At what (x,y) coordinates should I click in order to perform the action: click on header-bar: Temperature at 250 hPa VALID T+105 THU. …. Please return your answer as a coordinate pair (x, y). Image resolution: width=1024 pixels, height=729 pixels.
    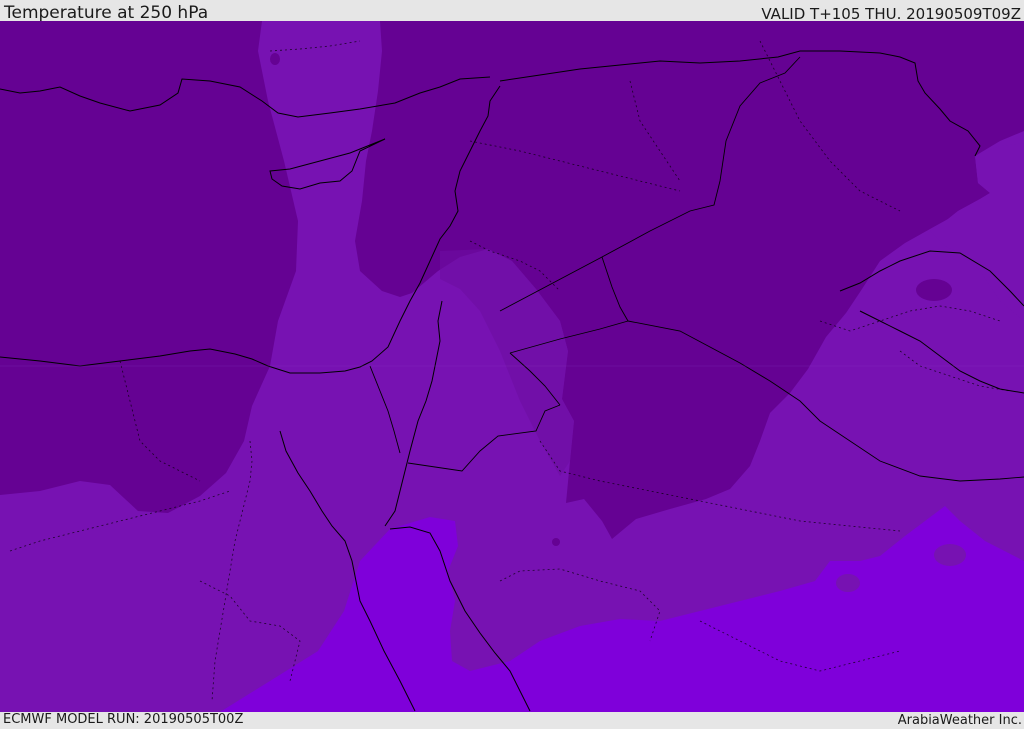
    Looking at the image, I should click on (512, 11).